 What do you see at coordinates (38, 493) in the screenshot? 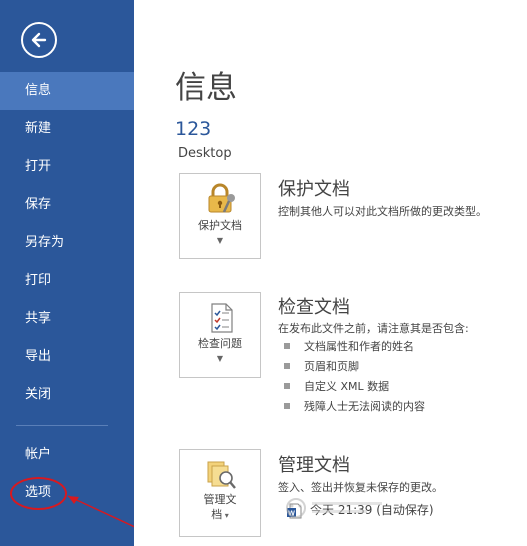
I see `annotation-circle` at bounding box center [38, 493].